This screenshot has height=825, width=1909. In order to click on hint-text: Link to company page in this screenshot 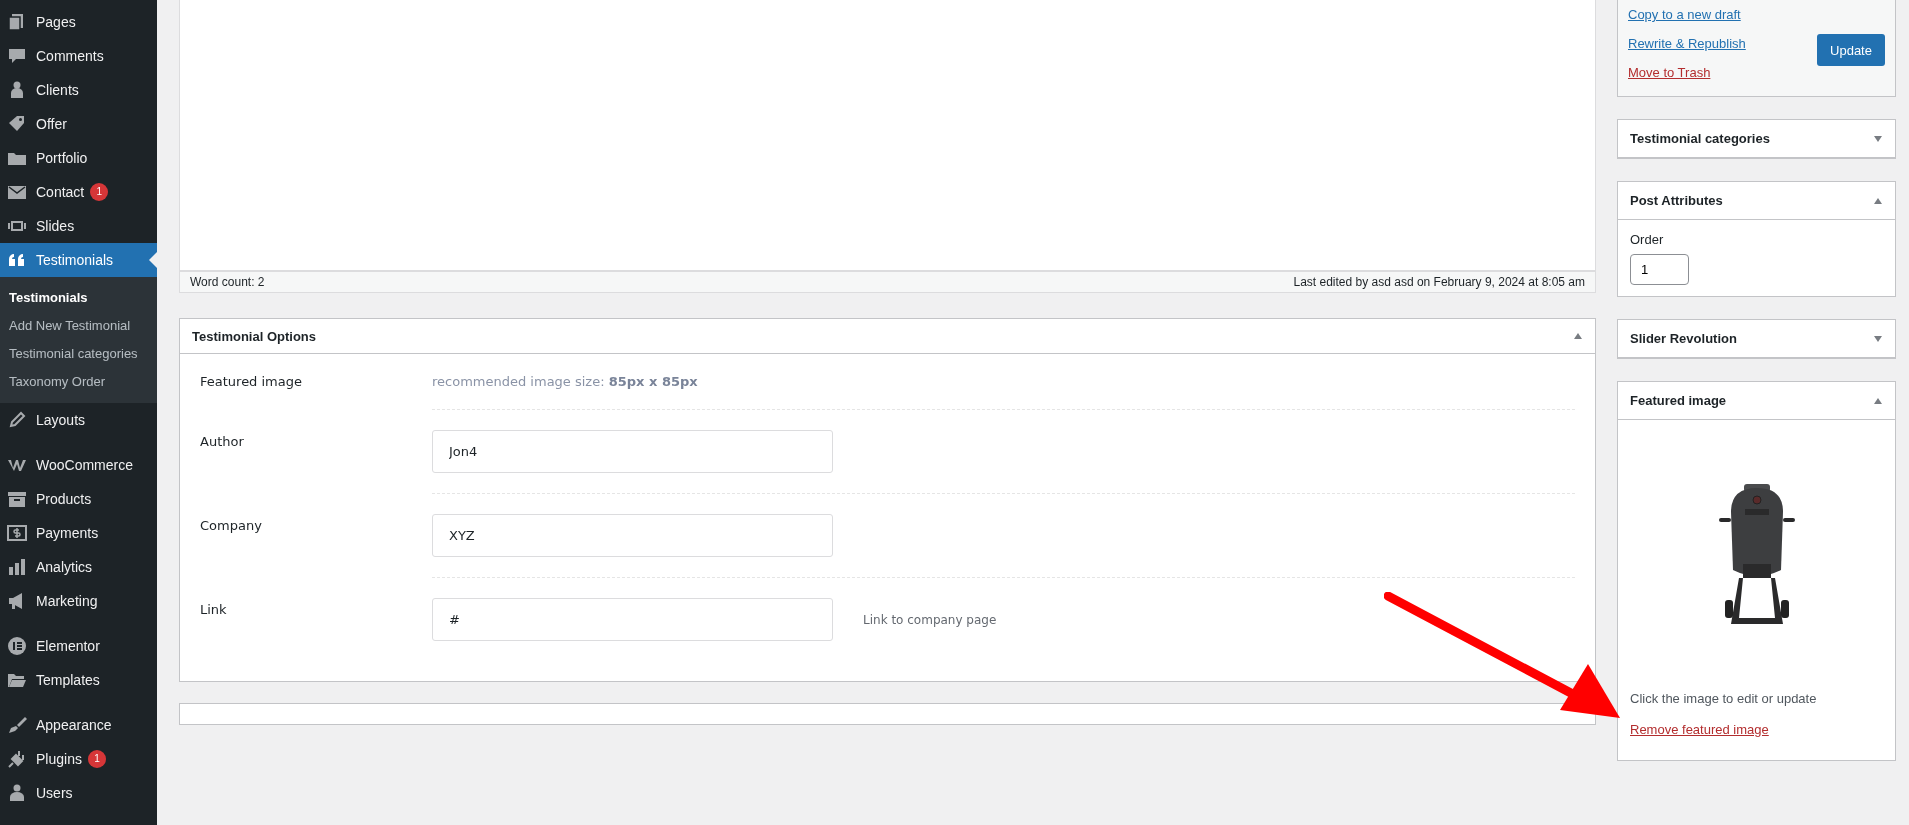, I will do `click(930, 619)`.